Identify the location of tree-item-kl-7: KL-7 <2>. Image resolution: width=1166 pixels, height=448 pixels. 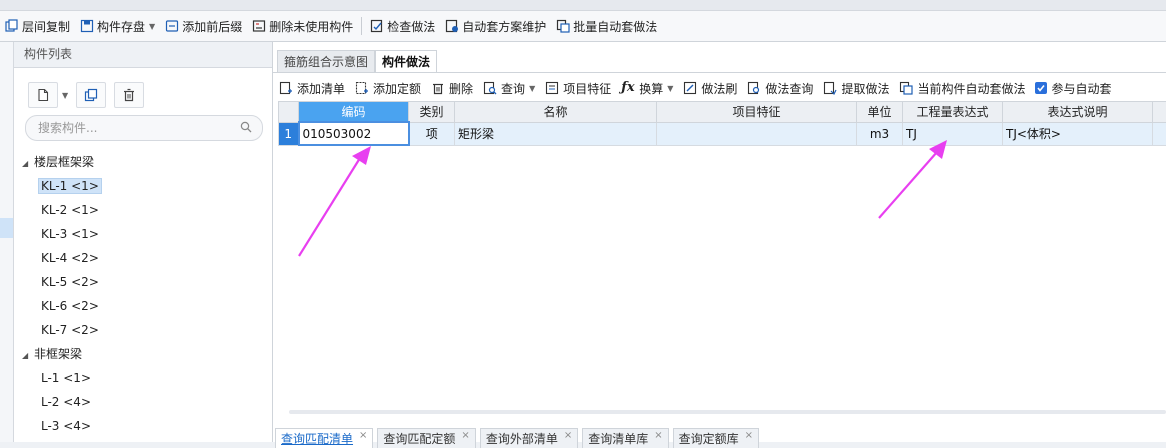
(143, 330).